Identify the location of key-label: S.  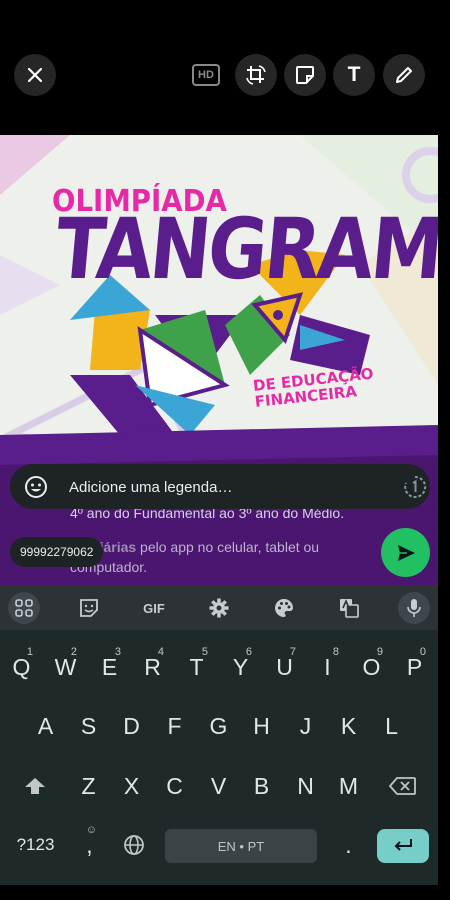
(88, 725).